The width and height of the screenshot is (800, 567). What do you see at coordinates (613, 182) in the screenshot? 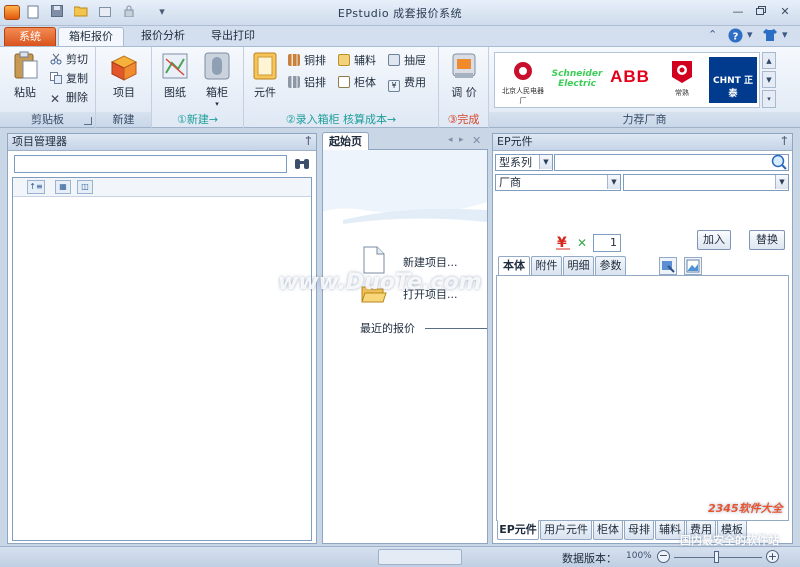
I see `vendor-dropdown-icon: ▼` at bounding box center [613, 182].